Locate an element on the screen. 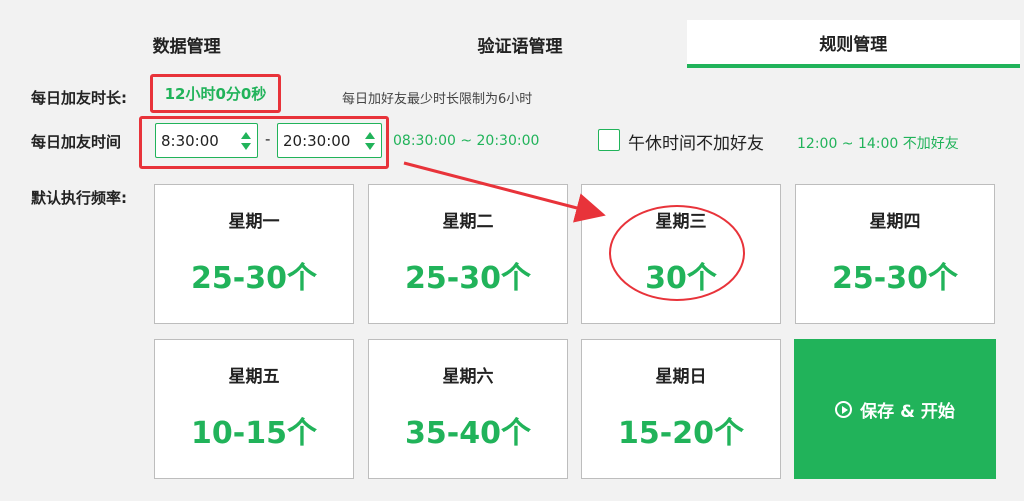 This screenshot has height=501, width=1024. day-card-wednesday: 星期三 30个 is located at coordinates (681, 254).